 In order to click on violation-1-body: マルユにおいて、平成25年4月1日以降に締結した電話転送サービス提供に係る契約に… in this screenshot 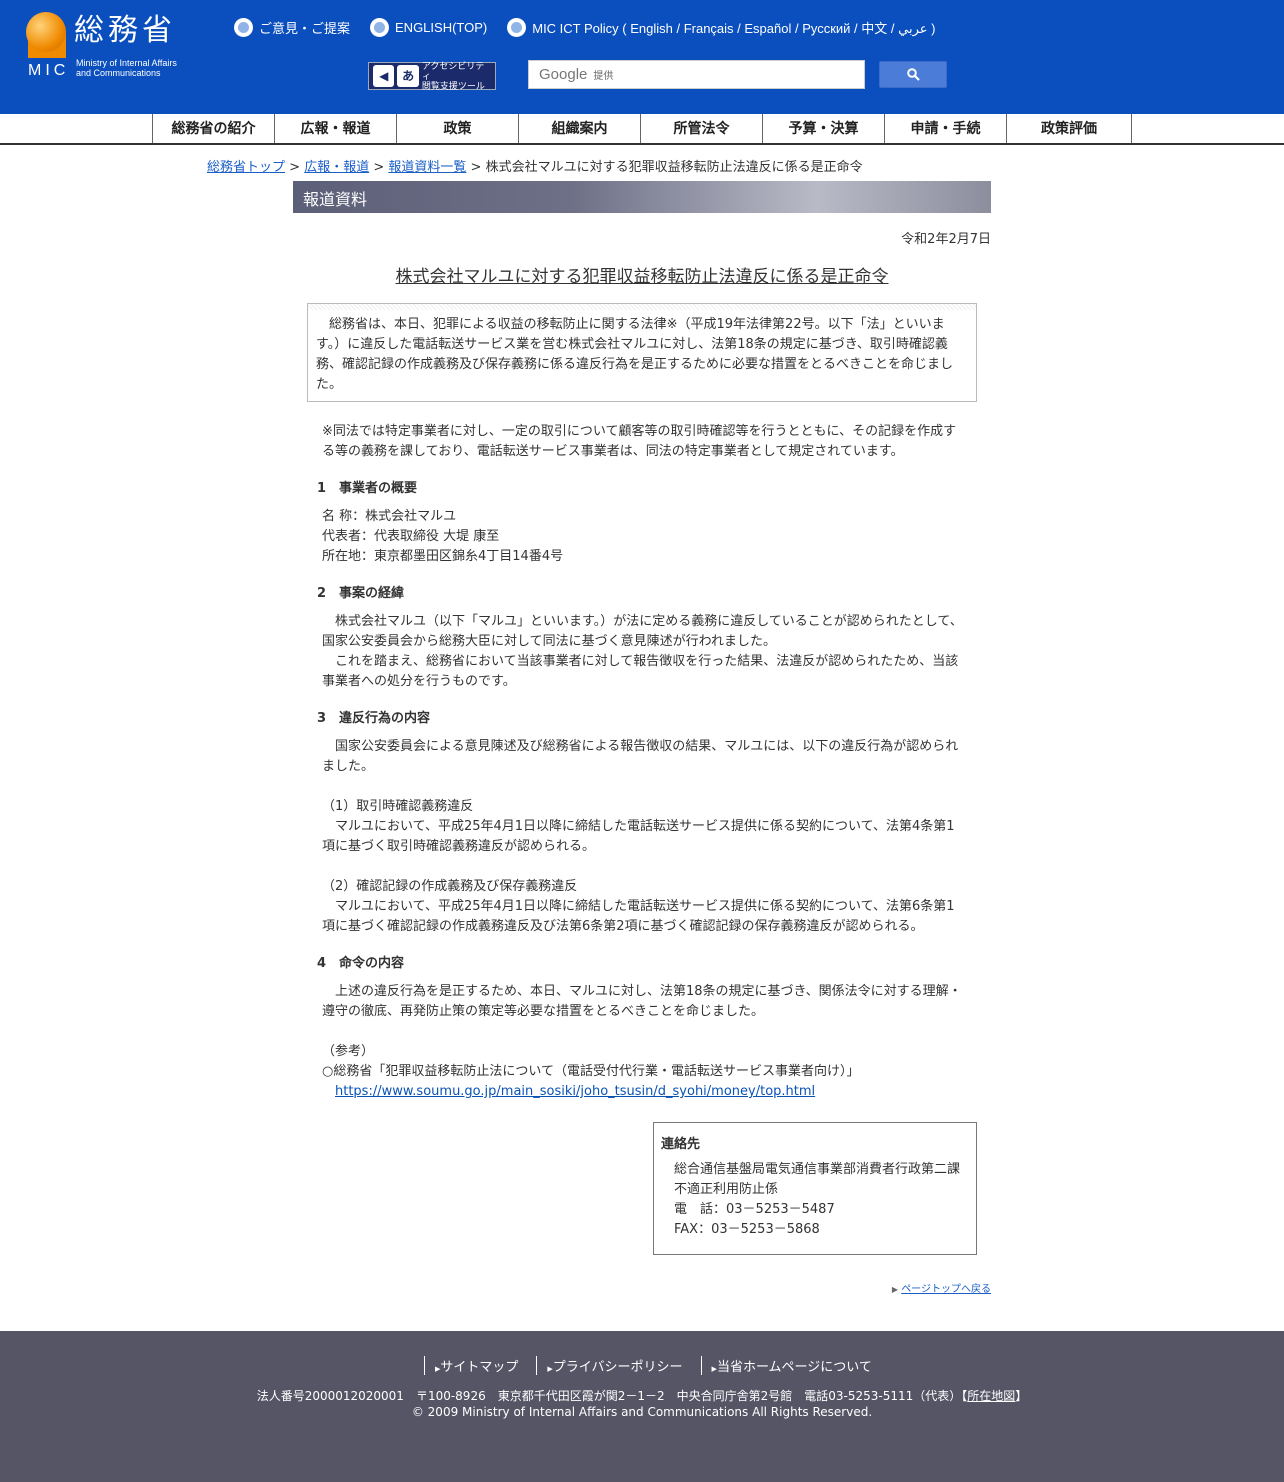, I will do `click(638, 836)`.